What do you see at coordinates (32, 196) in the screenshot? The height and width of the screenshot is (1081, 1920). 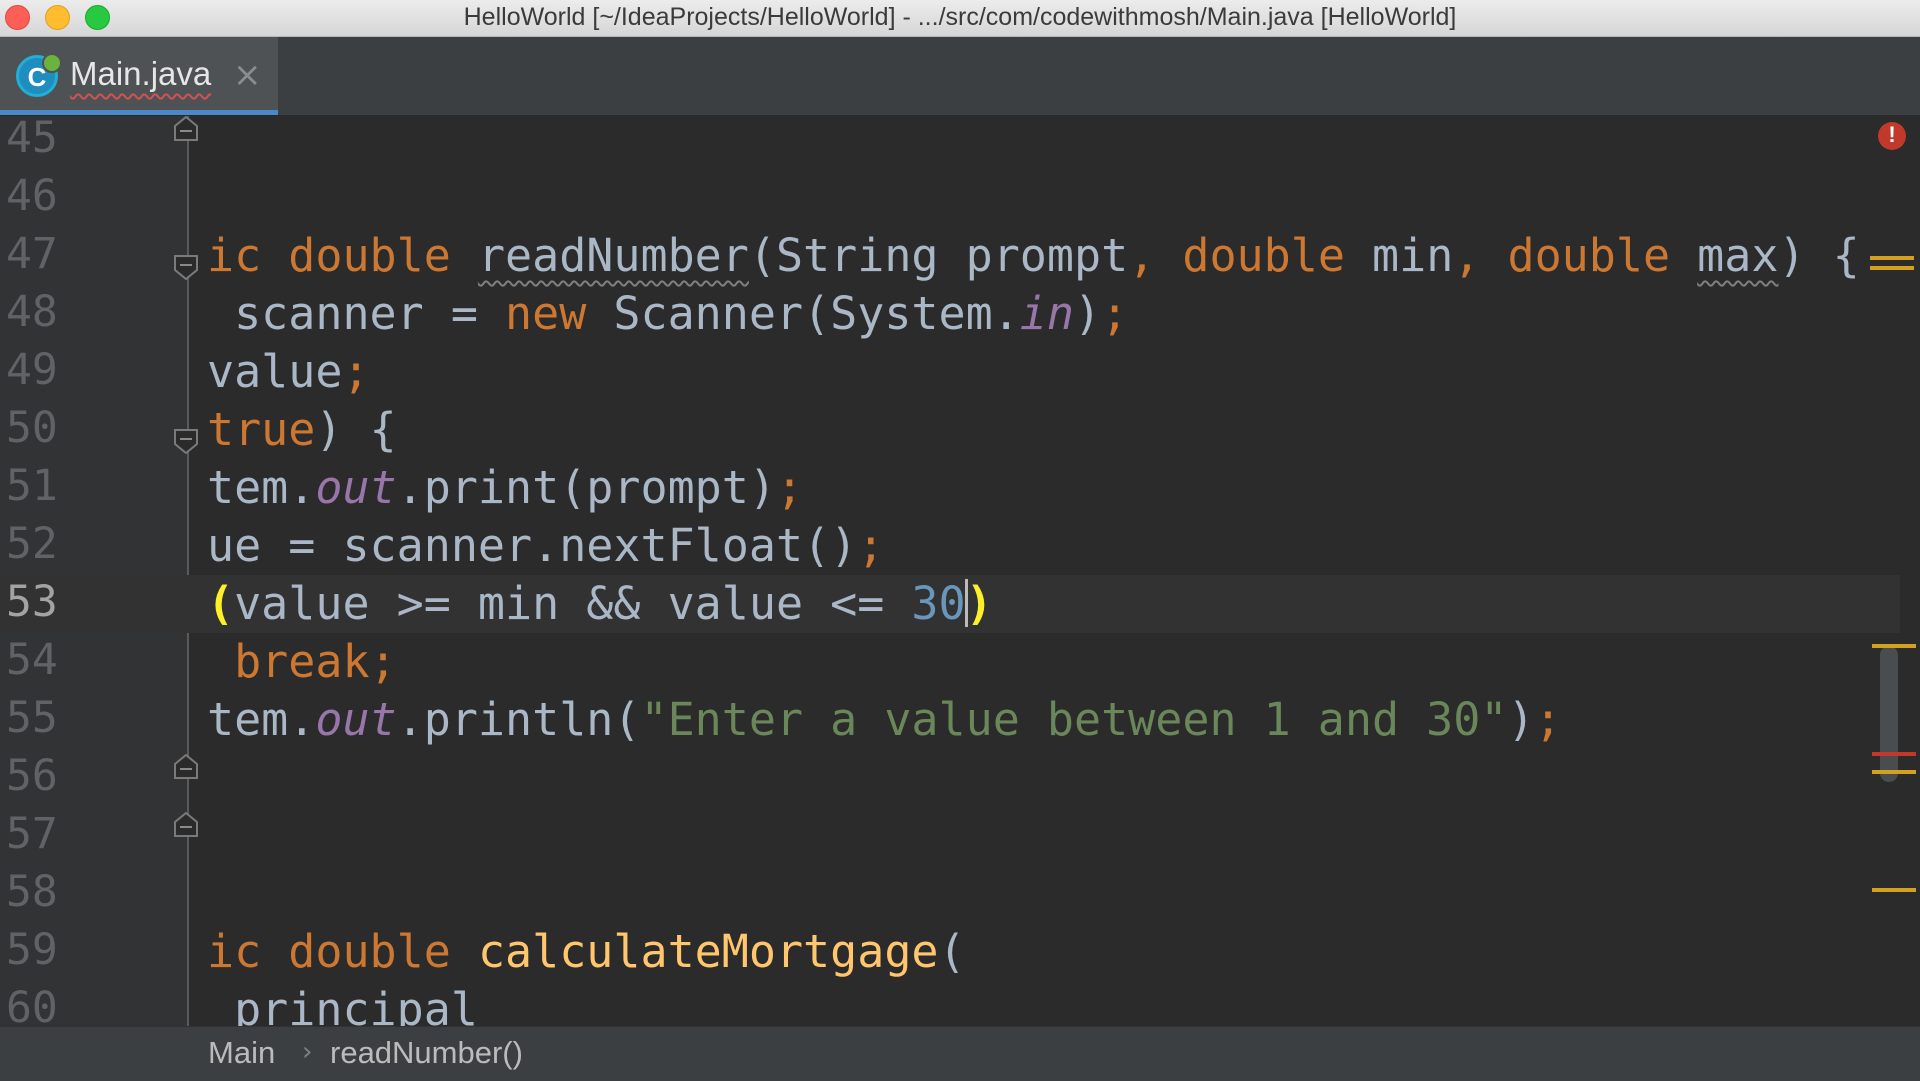 I see `line-number: 46` at bounding box center [32, 196].